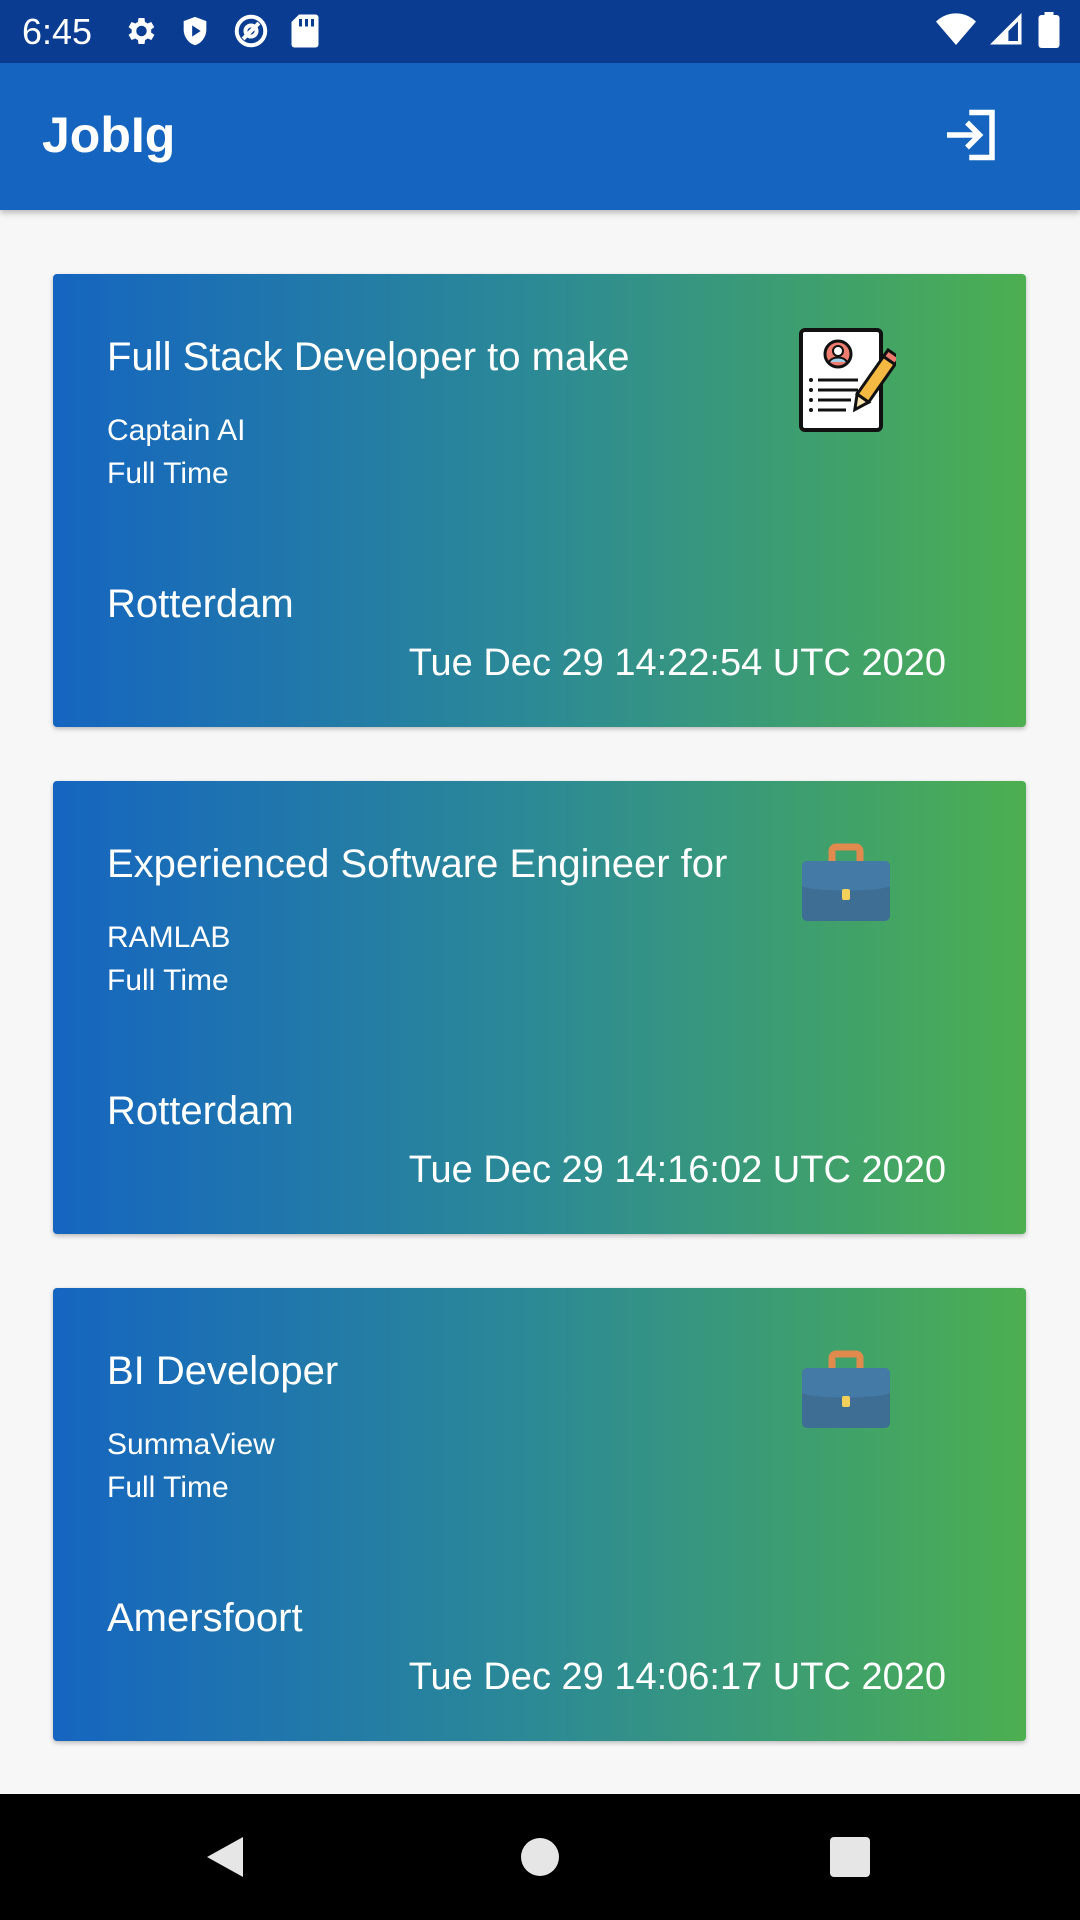 Image resolution: width=1080 pixels, height=1920 pixels. Describe the element at coordinates (1006, 29) in the screenshot. I see `signal-icon` at that location.